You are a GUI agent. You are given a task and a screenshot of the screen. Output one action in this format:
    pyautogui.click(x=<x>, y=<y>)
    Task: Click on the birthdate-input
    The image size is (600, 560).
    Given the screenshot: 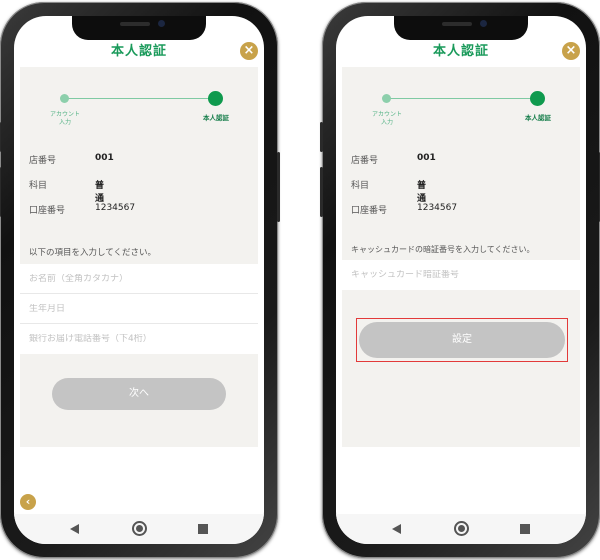 What is the action you would take?
    pyautogui.click(x=139, y=309)
    